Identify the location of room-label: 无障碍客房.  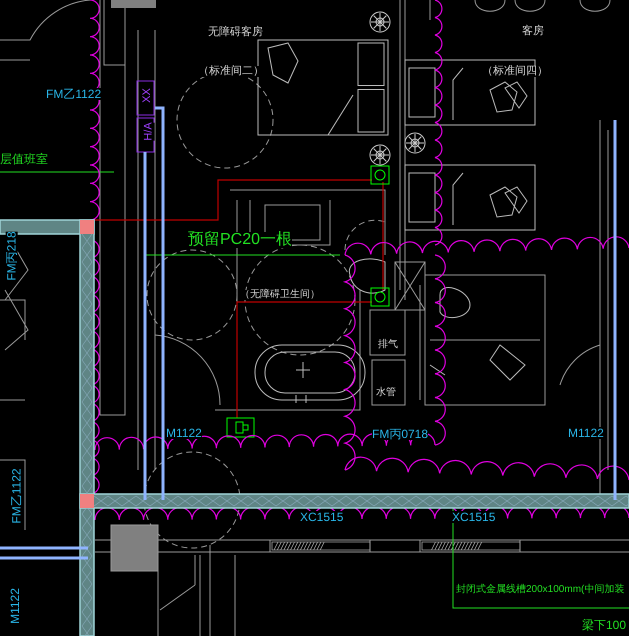
(235, 32).